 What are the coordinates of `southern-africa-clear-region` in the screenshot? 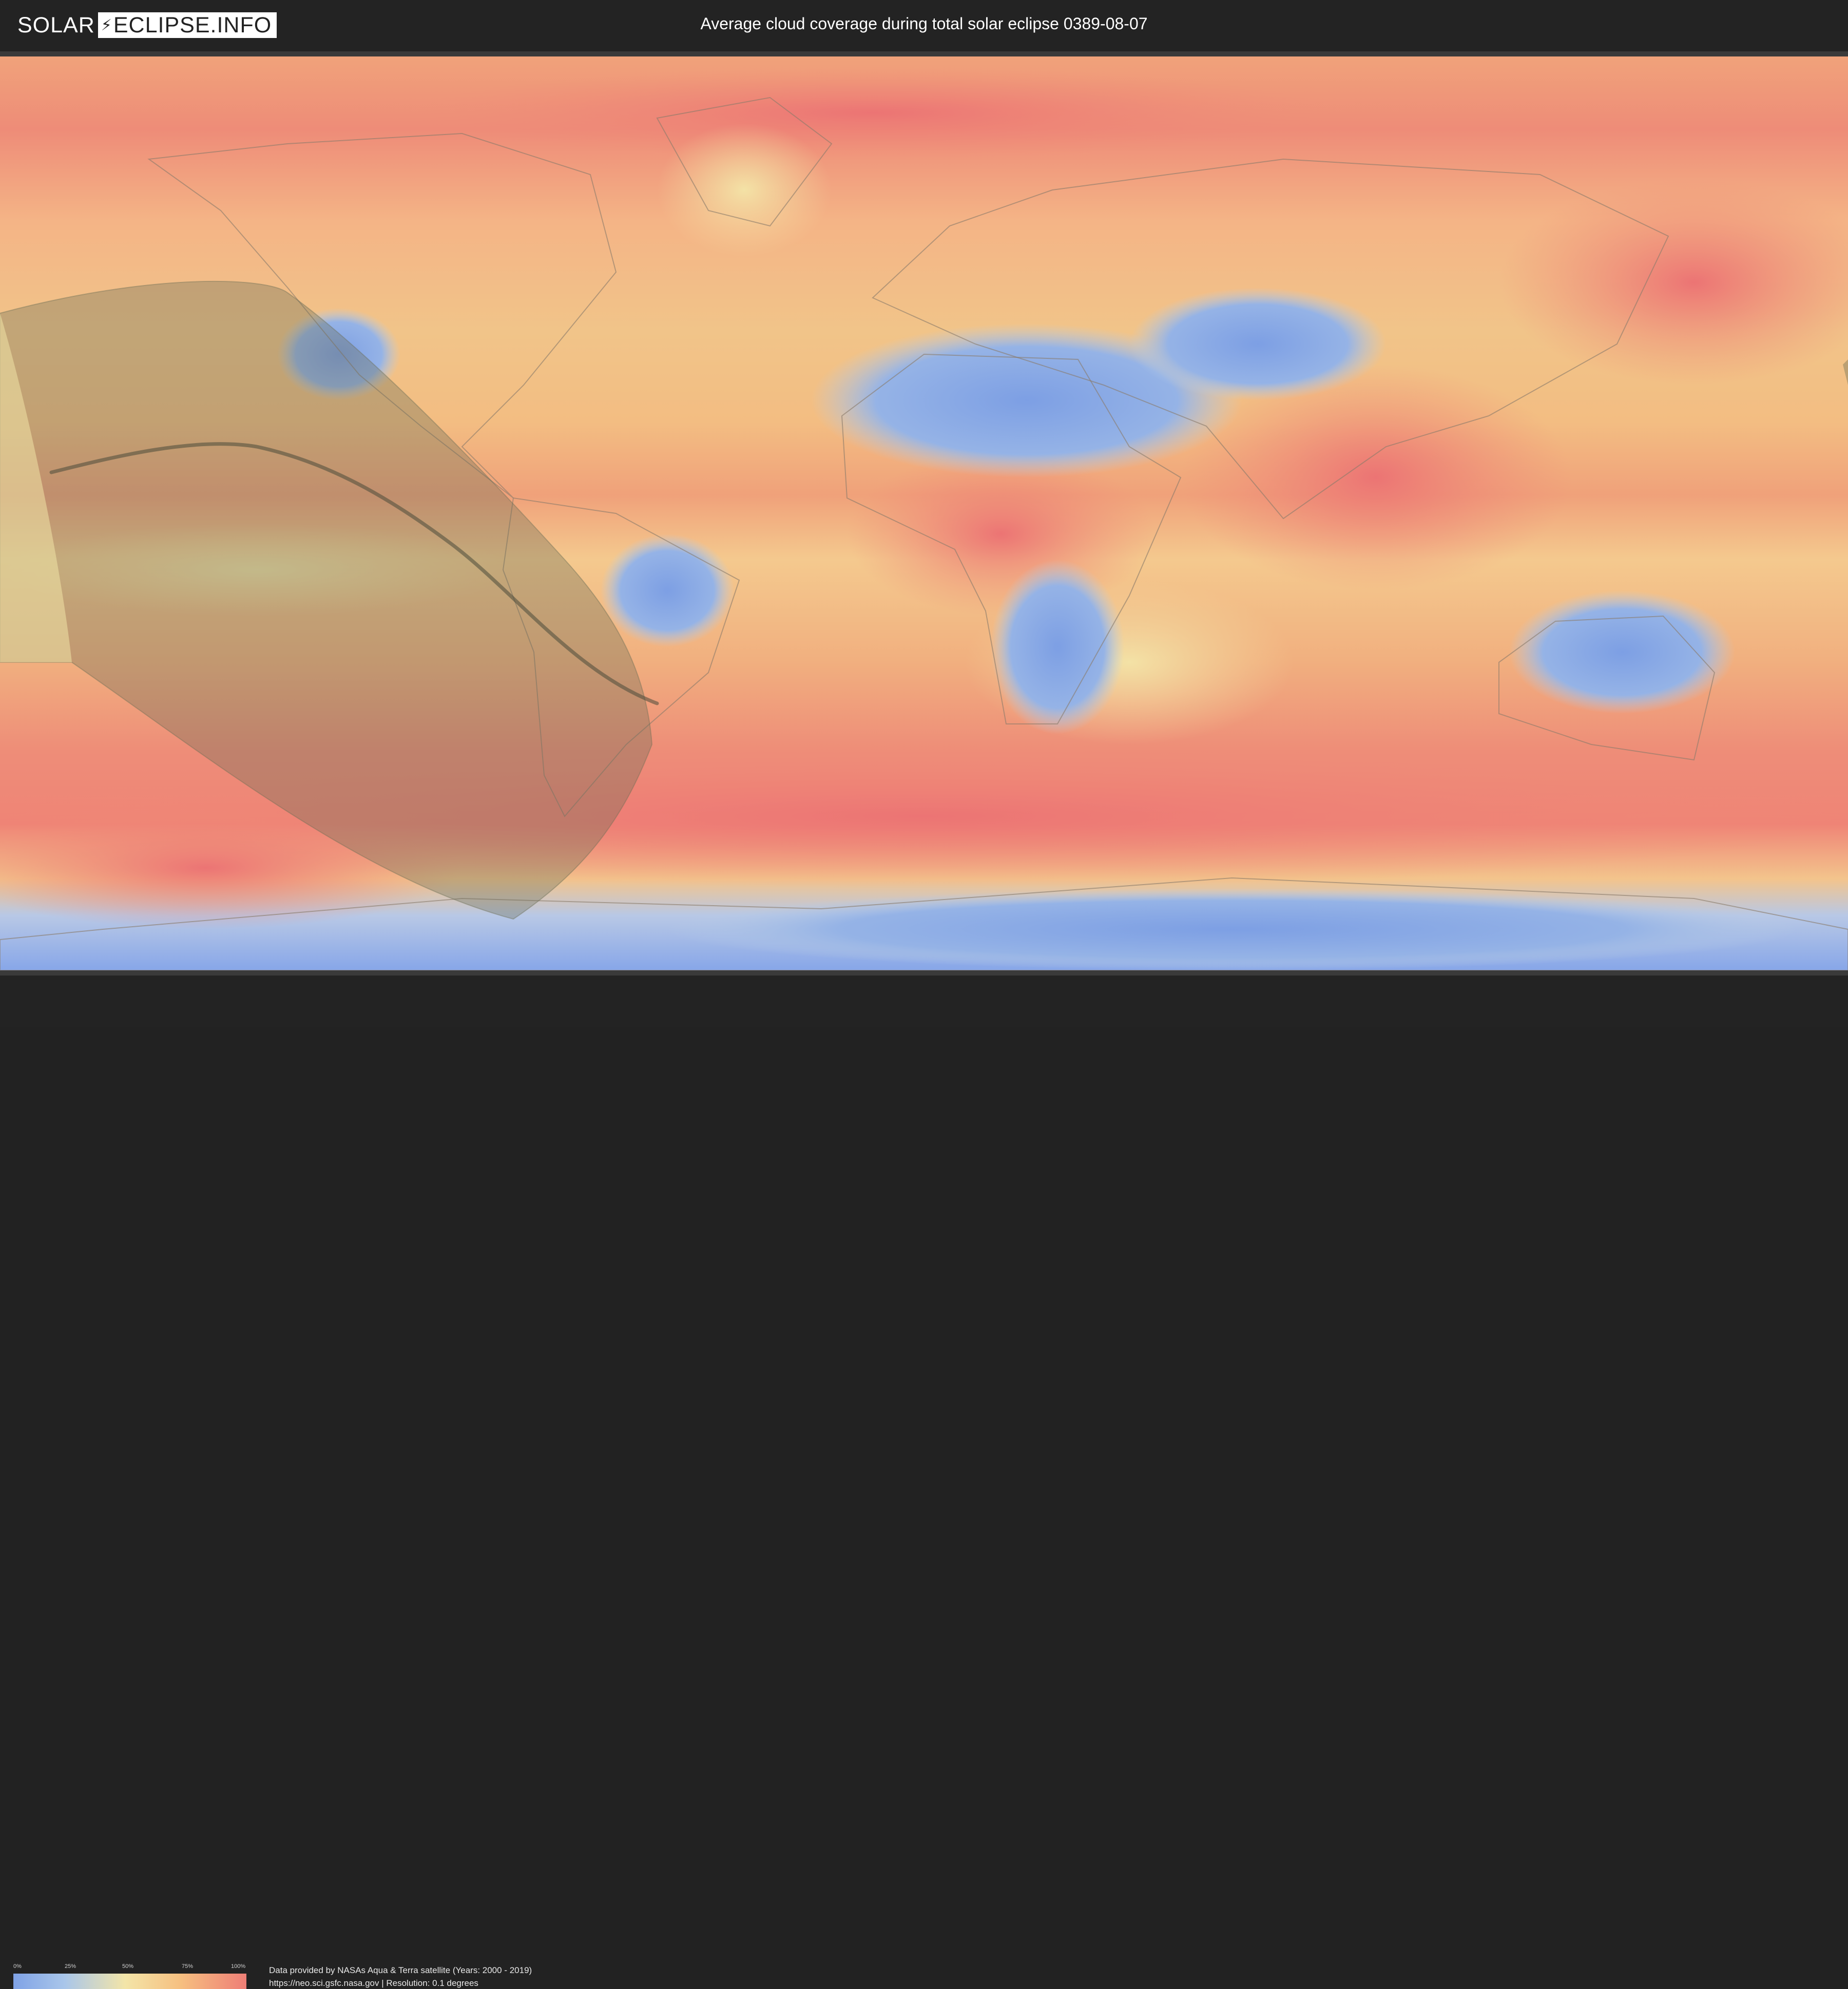 It's located at (1057, 647).